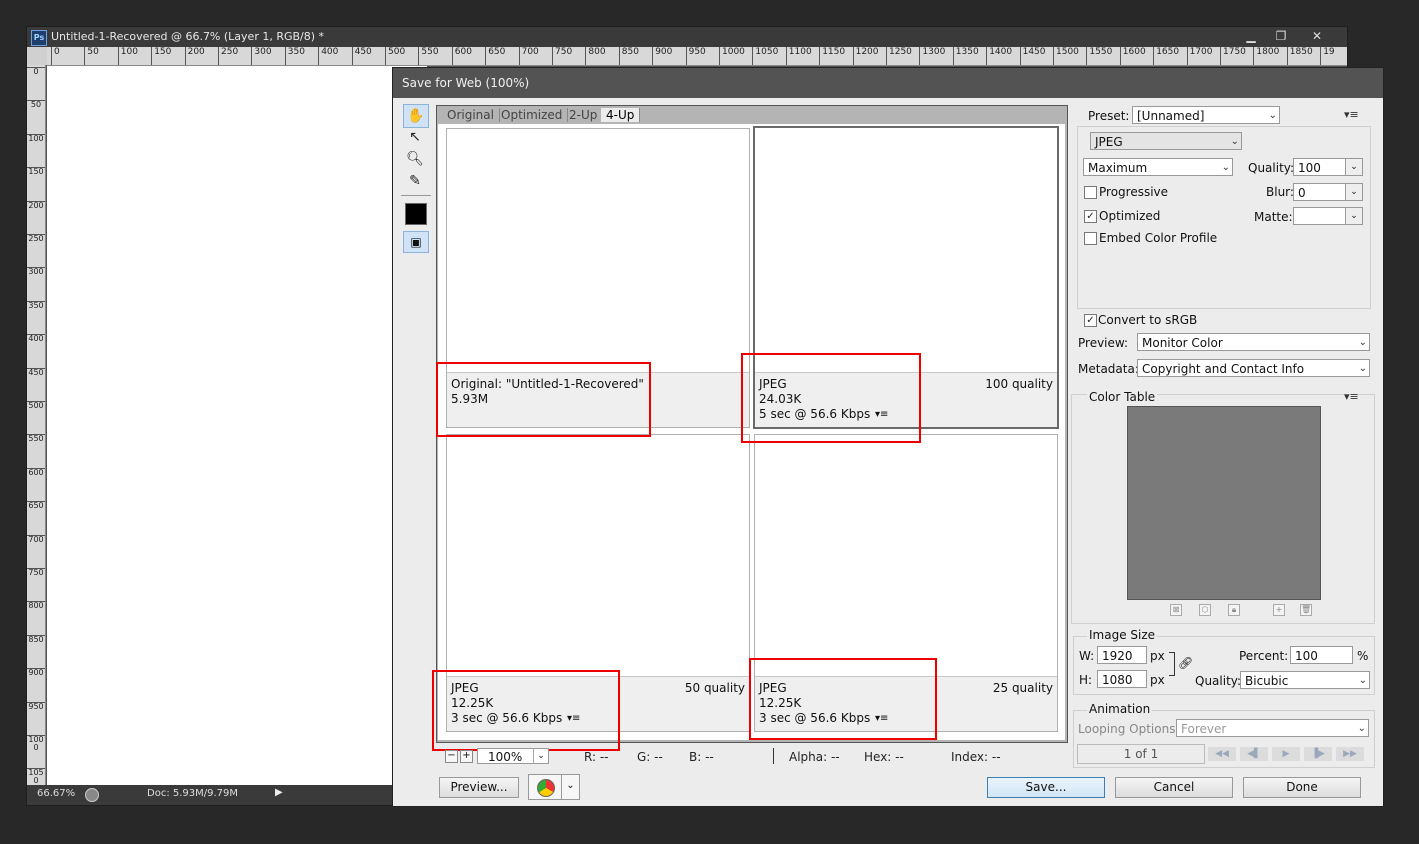 This screenshot has width=1419, height=844. Describe the element at coordinates (416, 242) in the screenshot. I see `toggle-slices-visibility-icon: ▣` at that location.